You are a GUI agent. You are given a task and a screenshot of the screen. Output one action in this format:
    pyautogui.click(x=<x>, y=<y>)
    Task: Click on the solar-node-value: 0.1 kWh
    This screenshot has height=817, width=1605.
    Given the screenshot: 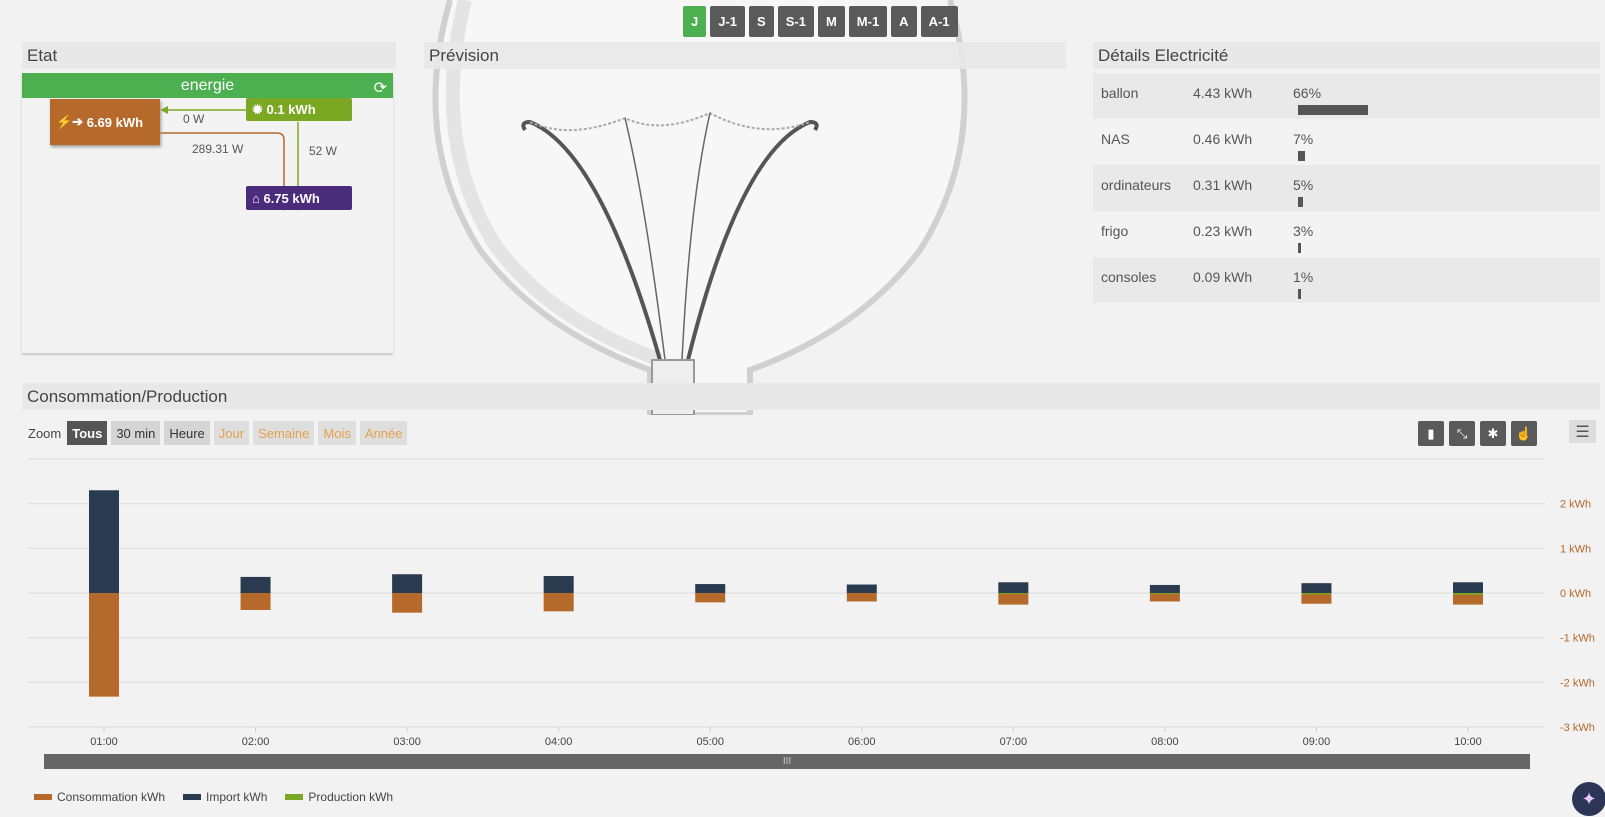 What is the action you would take?
    pyautogui.click(x=291, y=109)
    